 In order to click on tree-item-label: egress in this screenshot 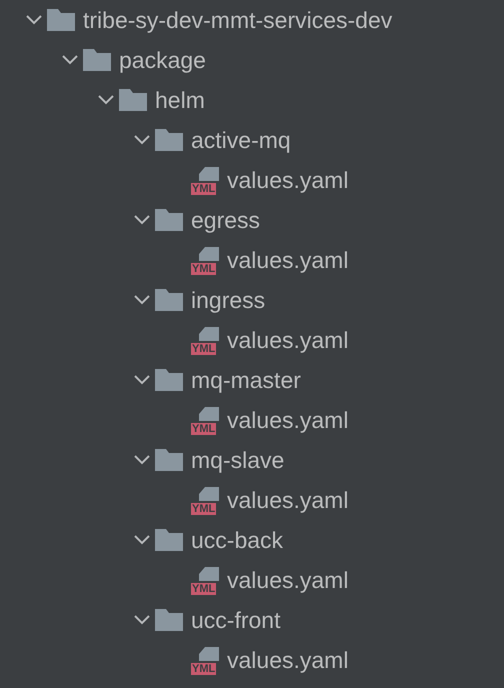, I will do `click(225, 220)`.